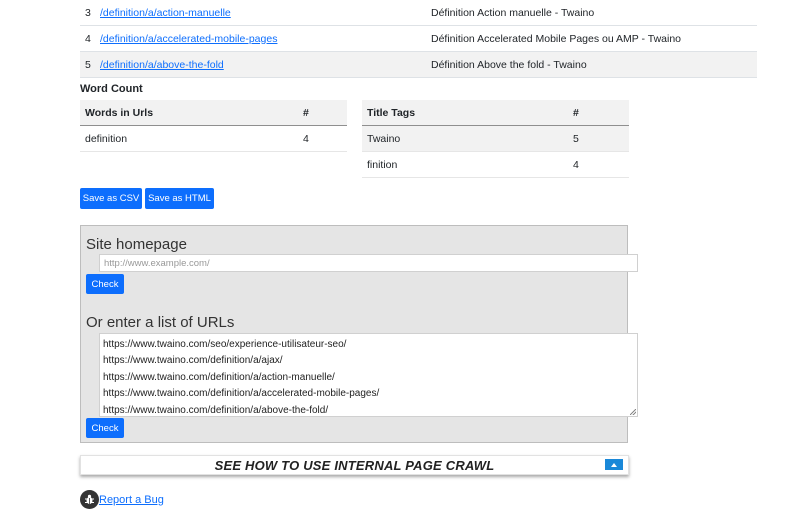  Describe the element at coordinates (509, 64) in the screenshot. I see `result-title: Définition Above the fold - Twaino` at that location.